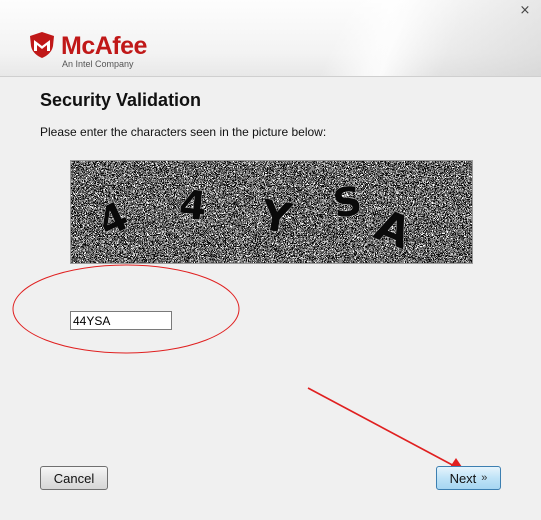 Image resolution: width=541 pixels, height=520 pixels. What do you see at coordinates (463, 478) in the screenshot?
I see `next-button-label: Next` at bounding box center [463, 478].